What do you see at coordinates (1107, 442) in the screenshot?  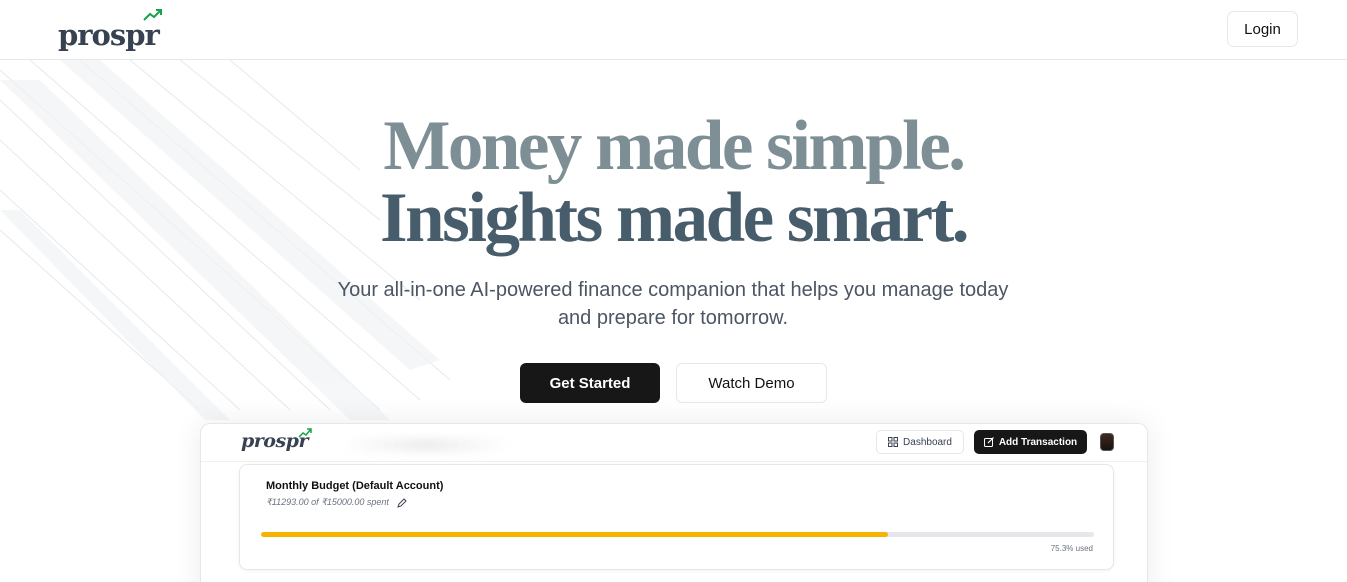 I see `avatar` at bounding box center [1107, 442].